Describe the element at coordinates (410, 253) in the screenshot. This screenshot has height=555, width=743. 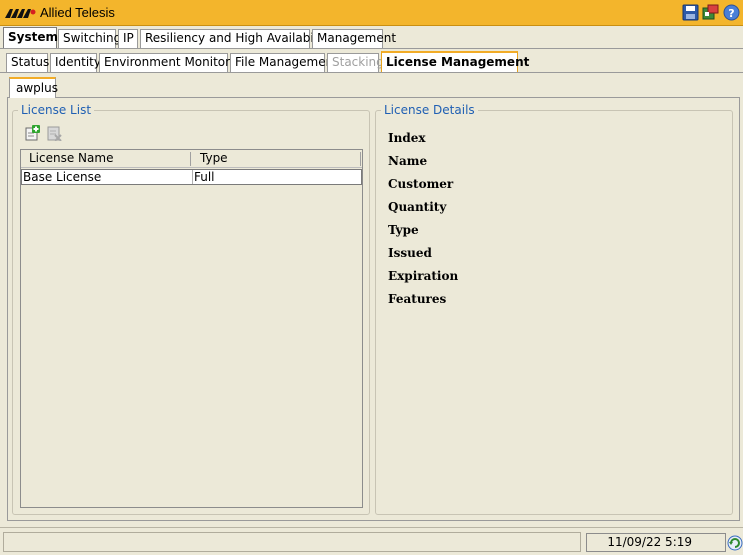
I see `detail-label-issued: Issued` at that location.